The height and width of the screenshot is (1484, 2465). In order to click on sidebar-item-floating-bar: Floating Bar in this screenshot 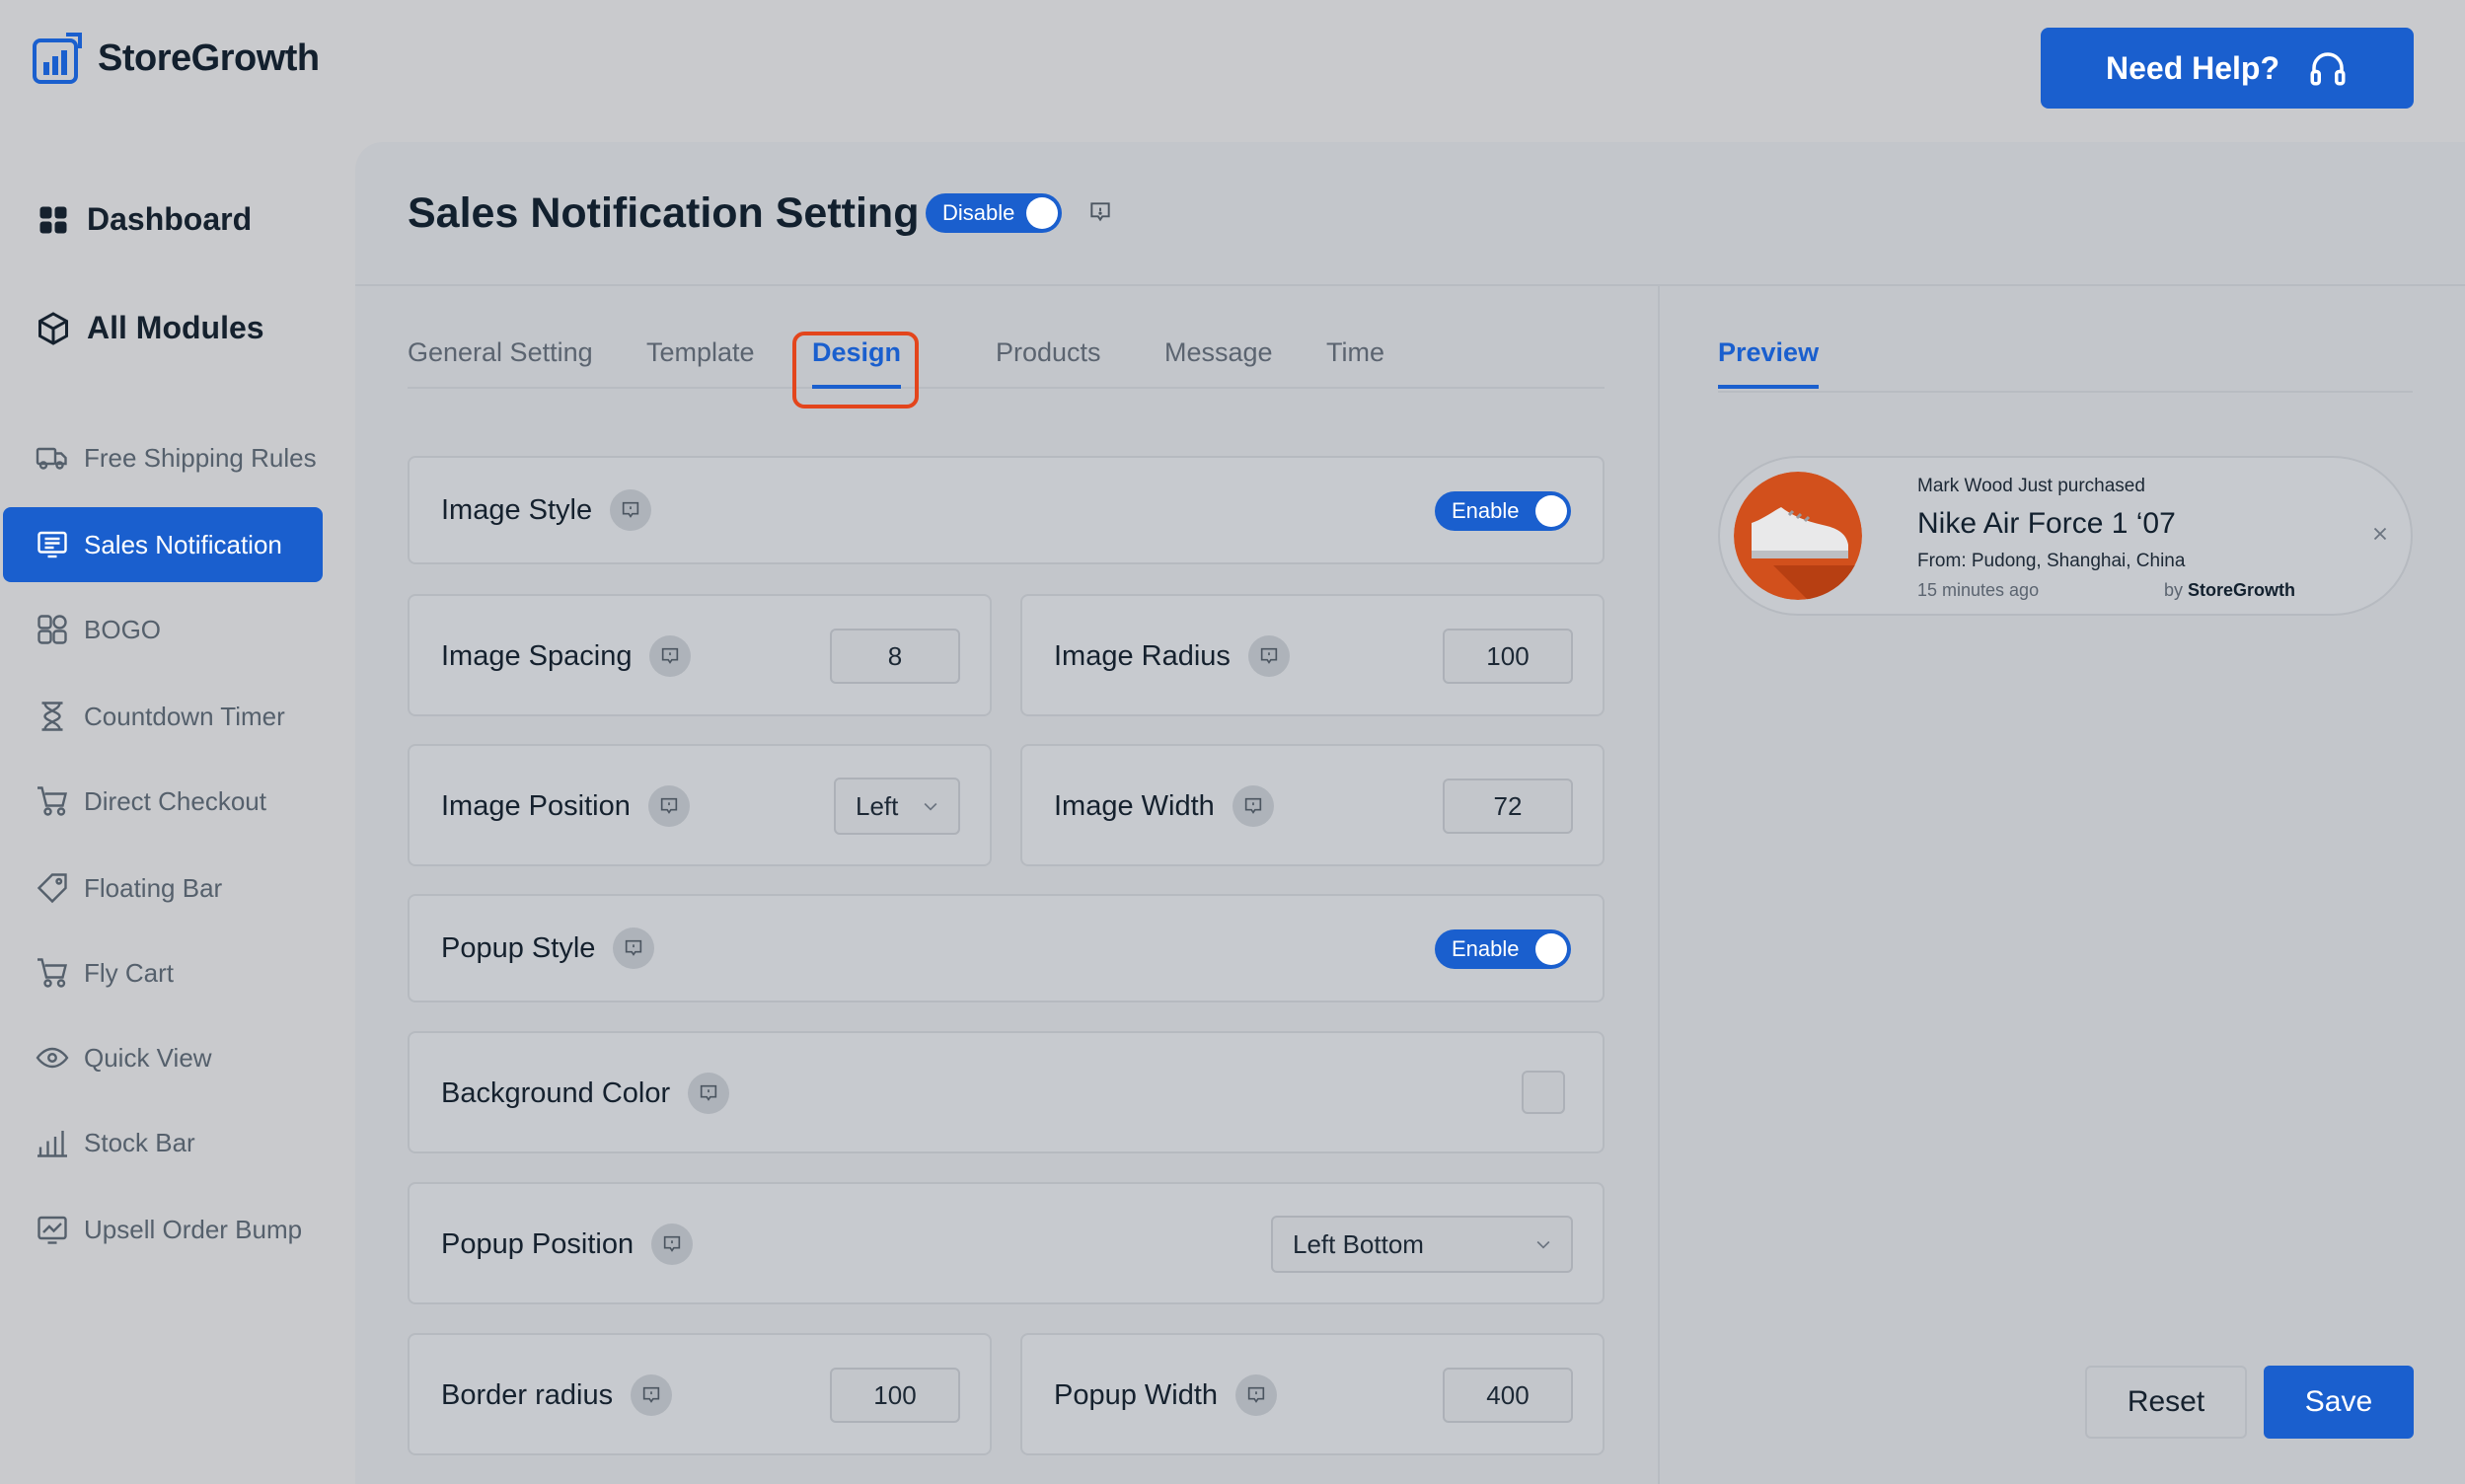, I will do `click(163, 888)`.